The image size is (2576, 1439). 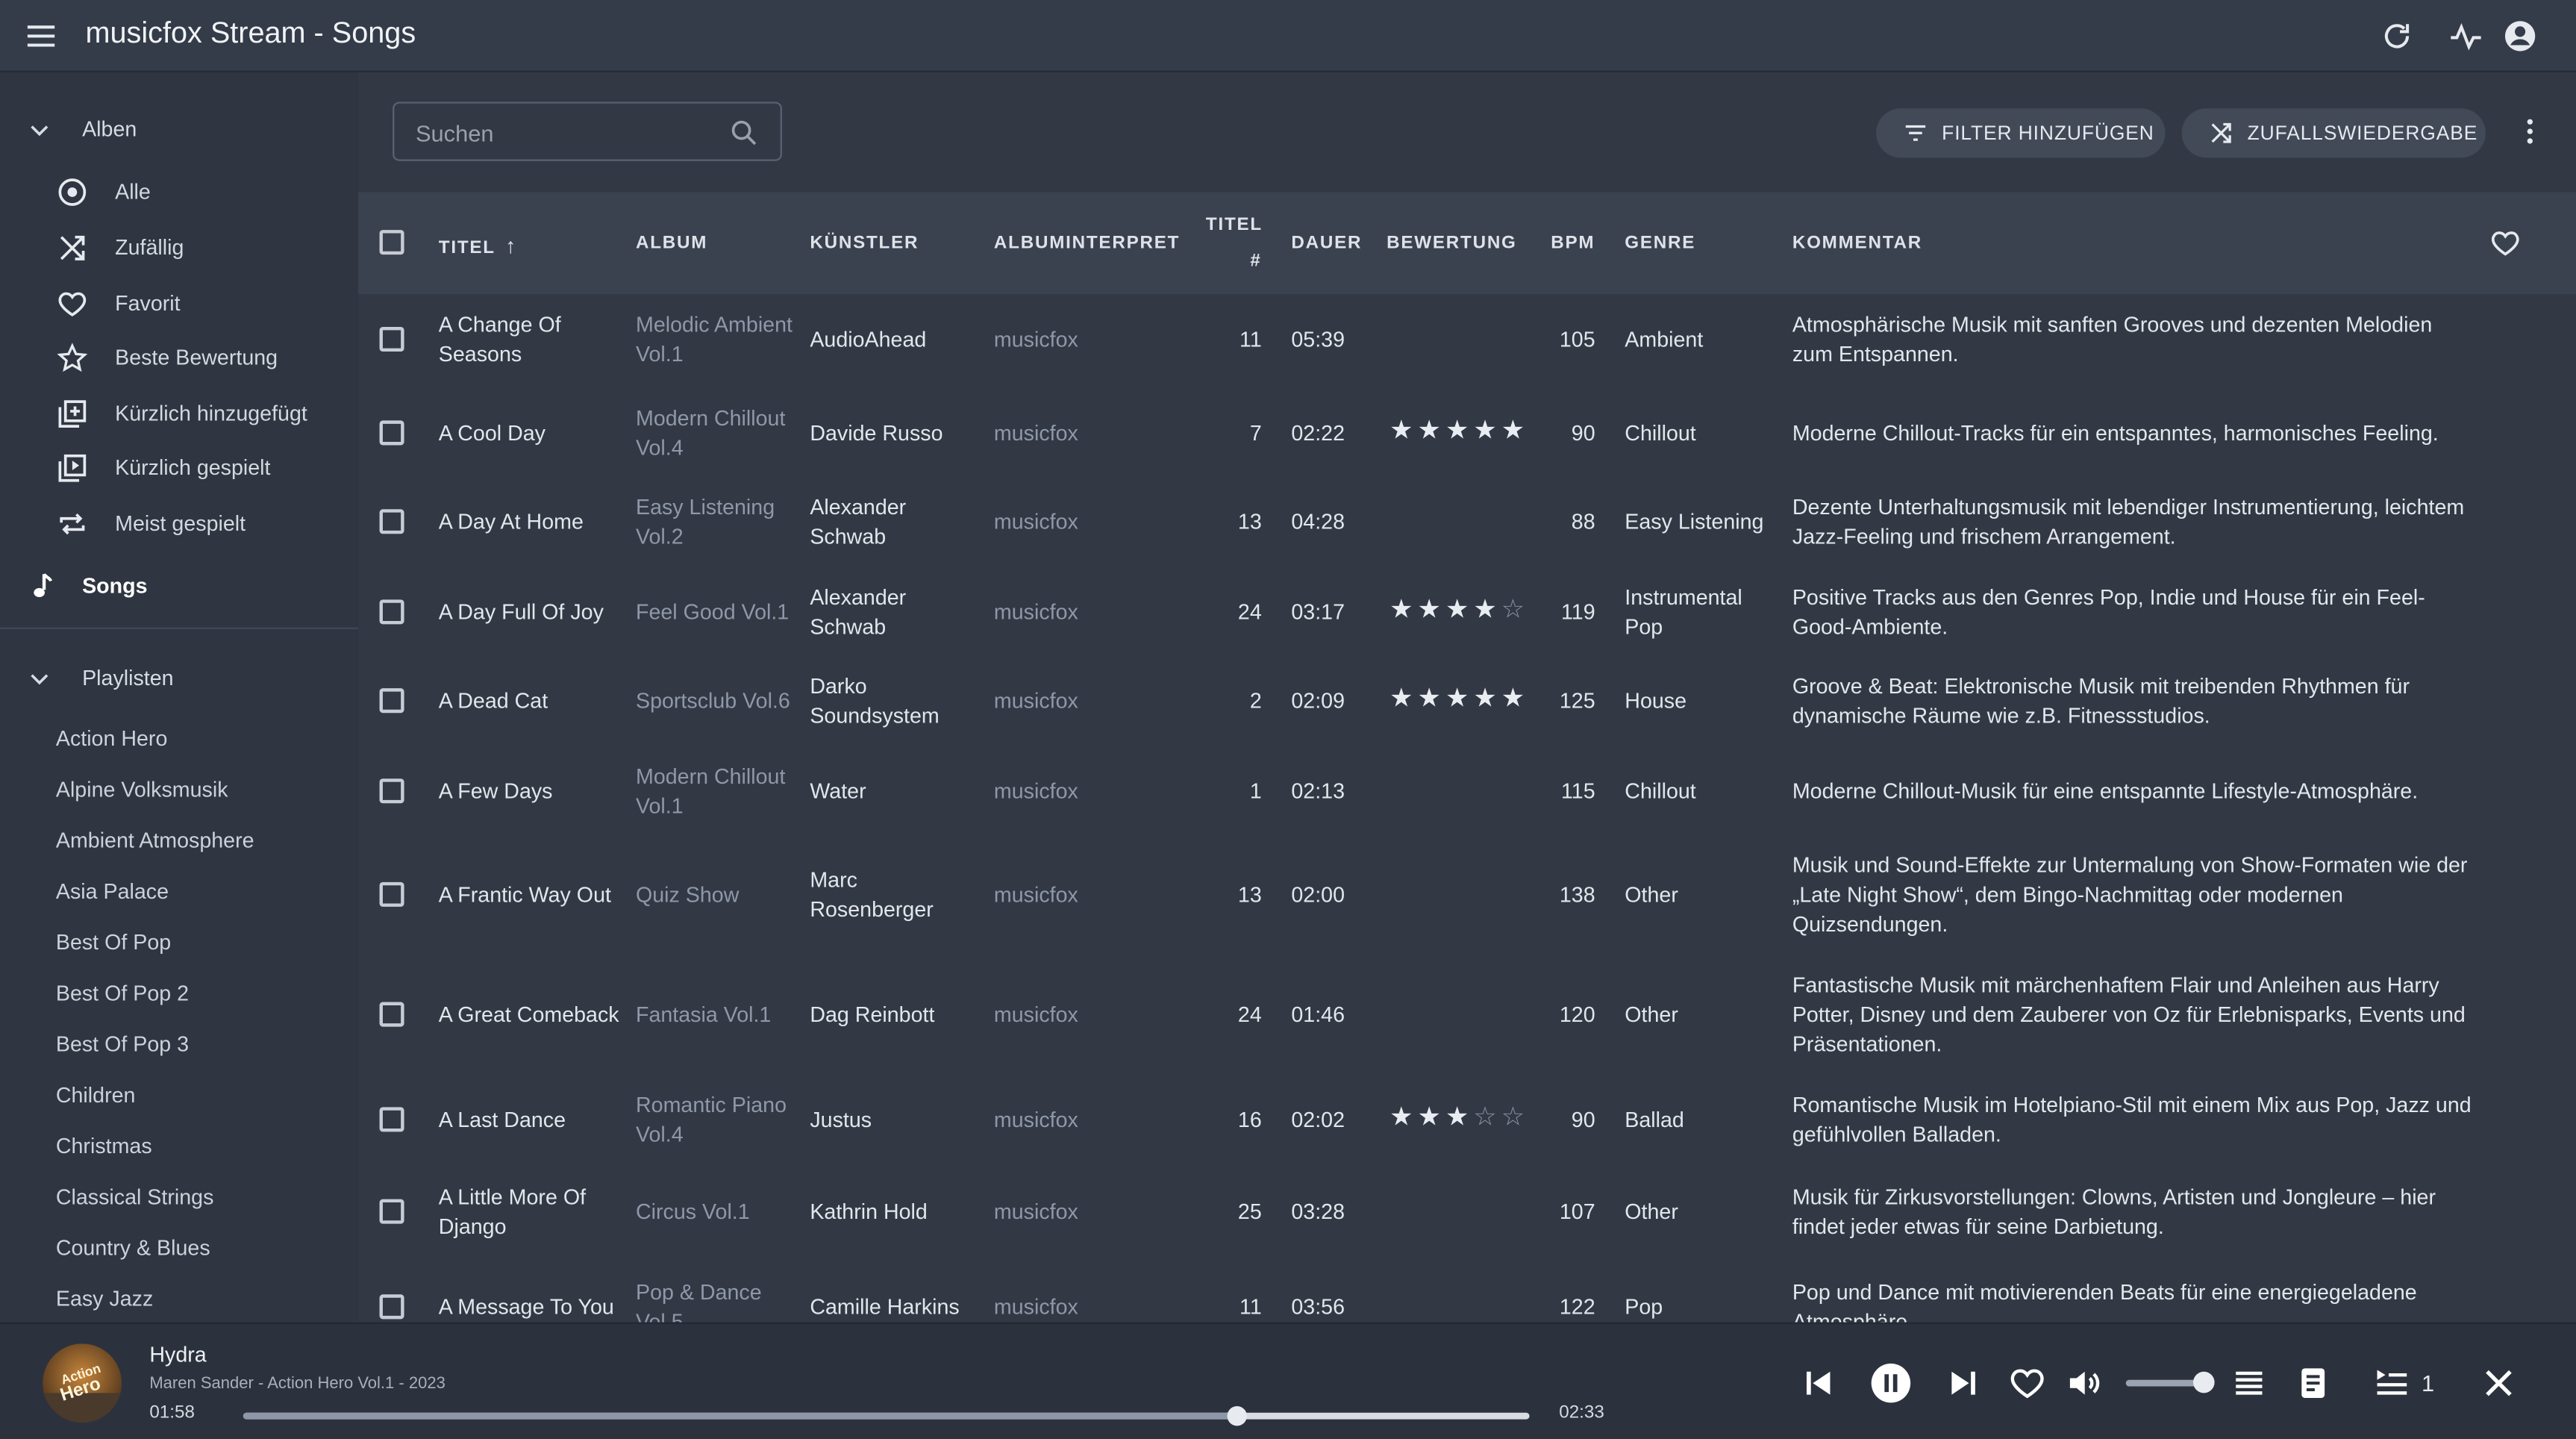 I want to click on playlist-item: Best Of Pop 2, so click(x=122, y=993).